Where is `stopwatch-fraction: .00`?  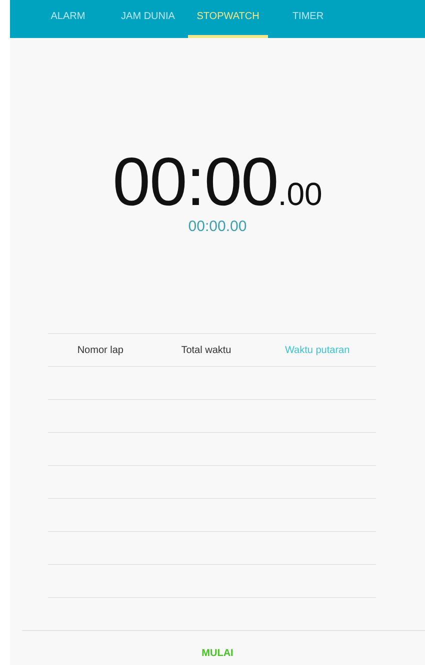 stopwatch-fraction: .00 is located at coordinates (300, 194).